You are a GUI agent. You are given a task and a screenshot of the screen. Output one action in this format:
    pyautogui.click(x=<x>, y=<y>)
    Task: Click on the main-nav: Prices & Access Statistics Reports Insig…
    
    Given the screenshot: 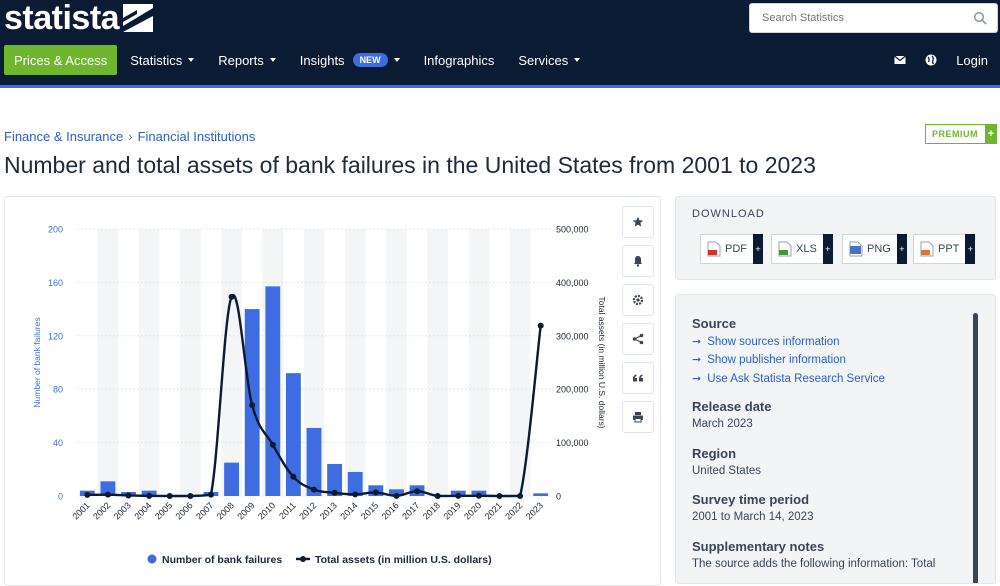 What is the action you would take?
    pyautogui.click(x=292, y=60)
    